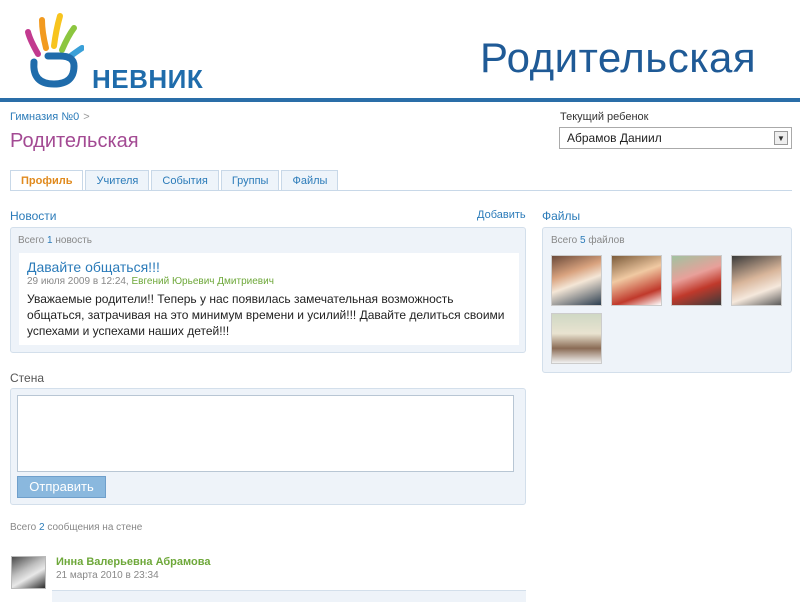 The height and width of the screenshot is (602, 800). Describe the element at coordinates (588, 240) in the screenshot. I see `files-count: Всего 5 файлов` at that location.